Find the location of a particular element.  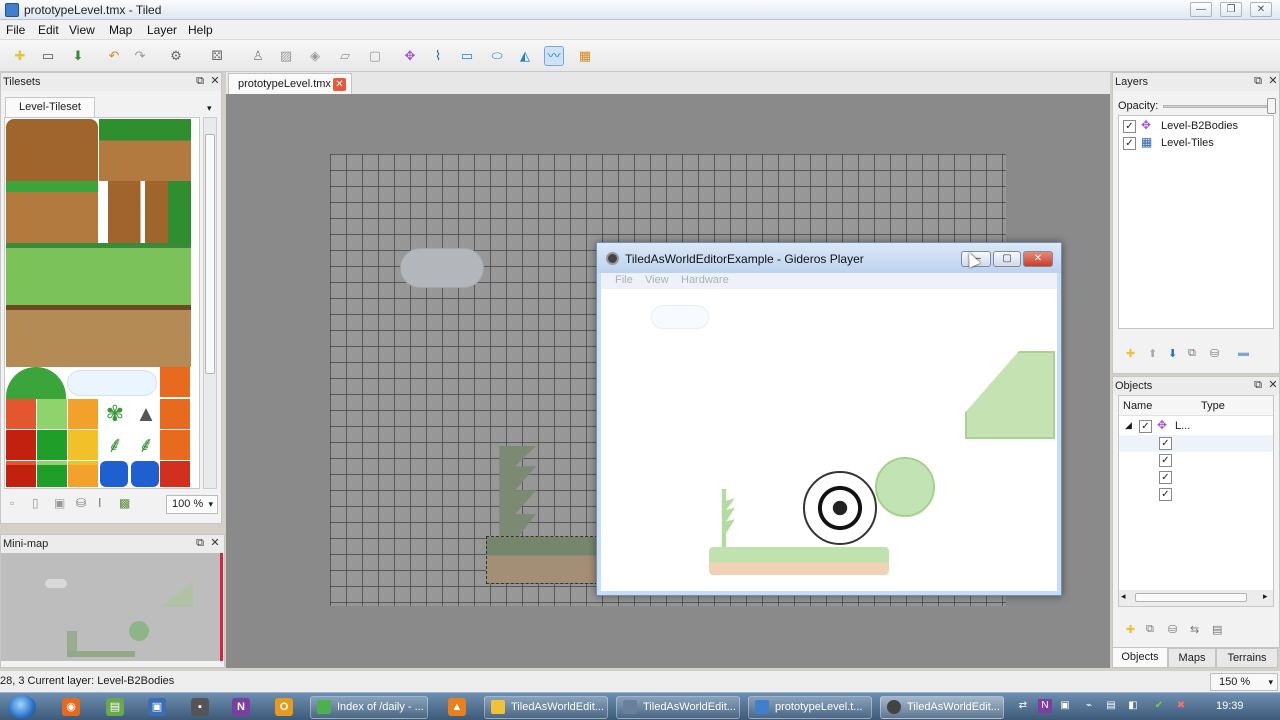

vlc-icon: ▲ is located at coordinates (457, 707).